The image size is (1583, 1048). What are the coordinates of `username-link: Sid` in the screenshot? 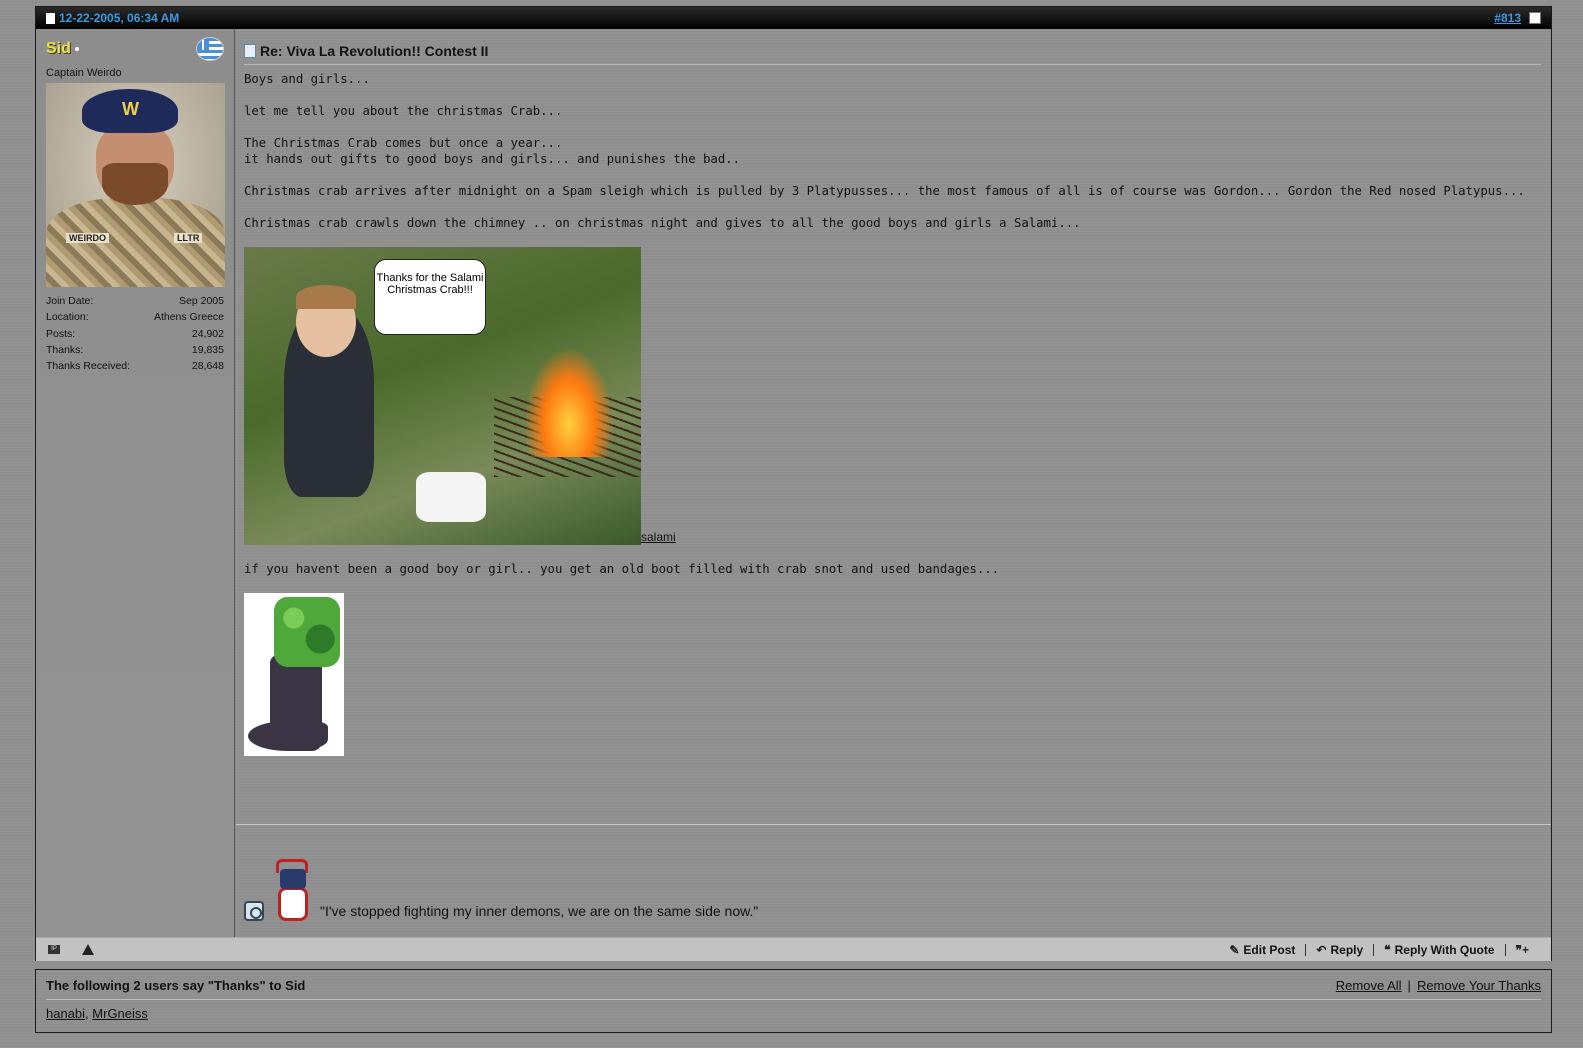 It's located at (58, 48).